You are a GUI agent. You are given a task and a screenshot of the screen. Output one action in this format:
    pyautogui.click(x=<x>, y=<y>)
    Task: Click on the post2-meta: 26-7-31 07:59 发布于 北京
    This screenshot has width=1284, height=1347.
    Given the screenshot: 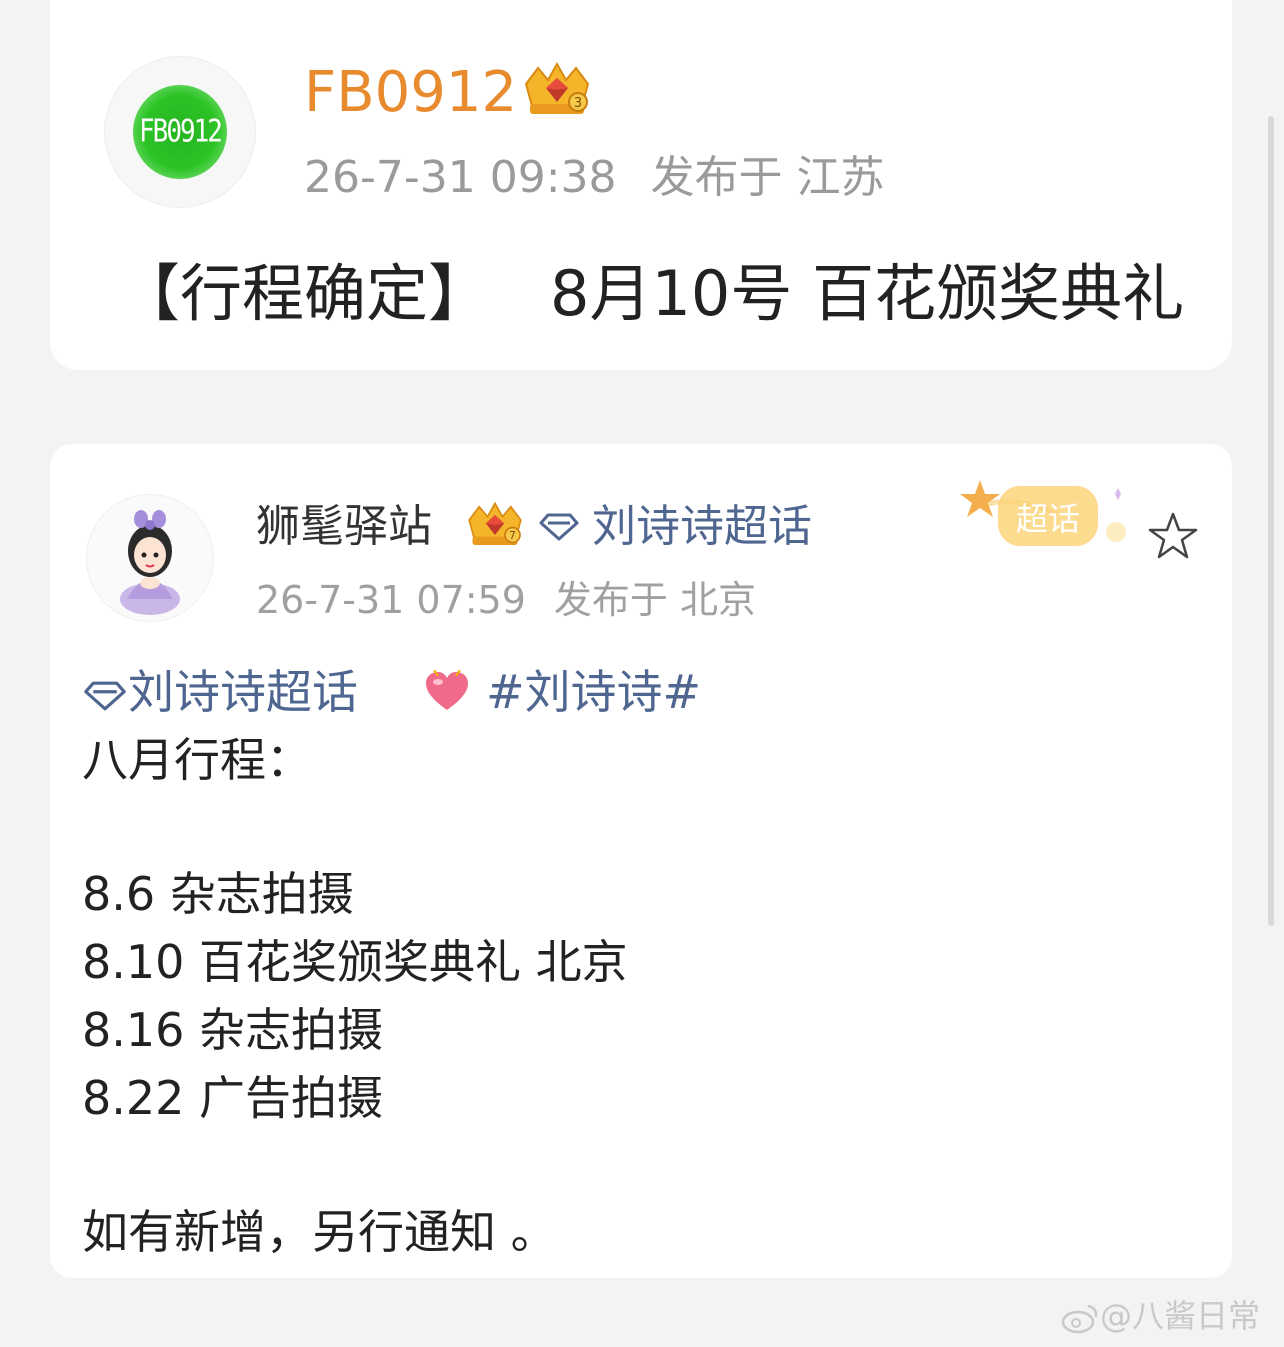 What is the action you would take?
    pyautogui.click(x=506, y=600)
    